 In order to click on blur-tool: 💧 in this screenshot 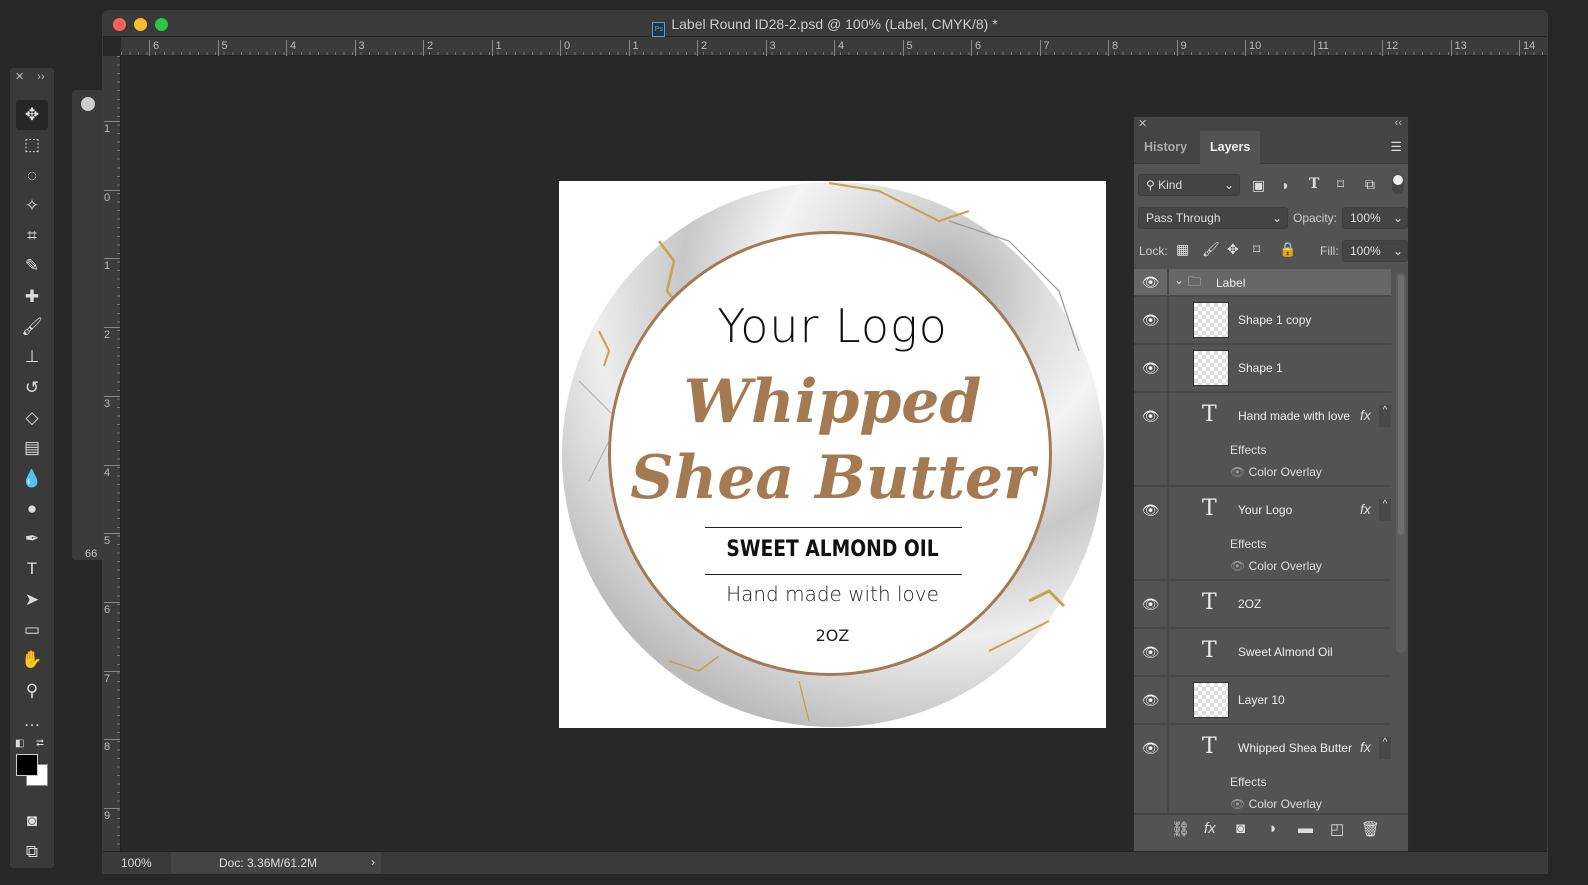, I will do `click(32, 479)`.